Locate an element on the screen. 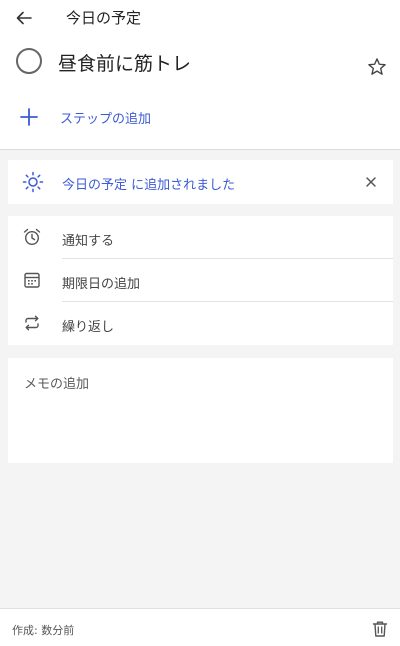 The image size is (400, 646). my-day-card: 今日の予定 に追加されました is located at coordinates (200, 182).